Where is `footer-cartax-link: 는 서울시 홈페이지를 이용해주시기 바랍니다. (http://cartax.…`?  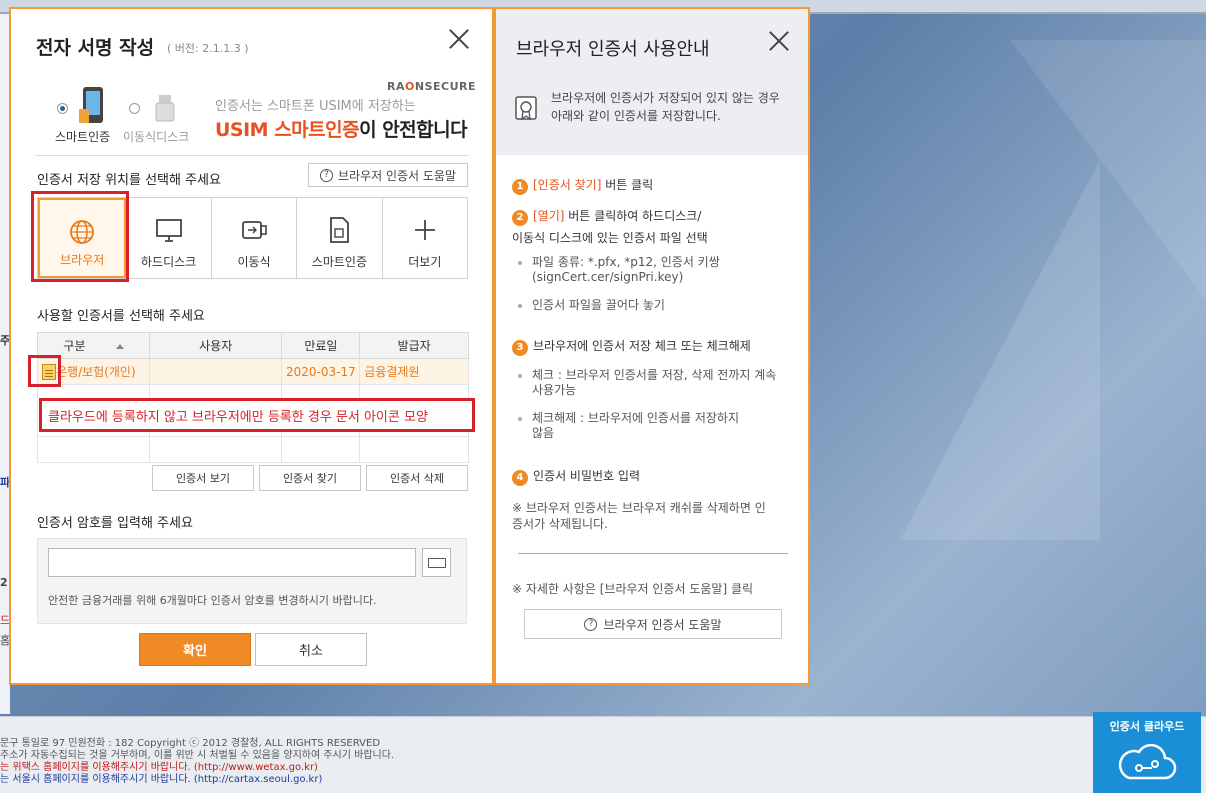
footer-cartax-link: 는 서울시 홈페이지를 이용해주시기 바랍니다. (http://cartax.… is located at coordinates (161, 777).